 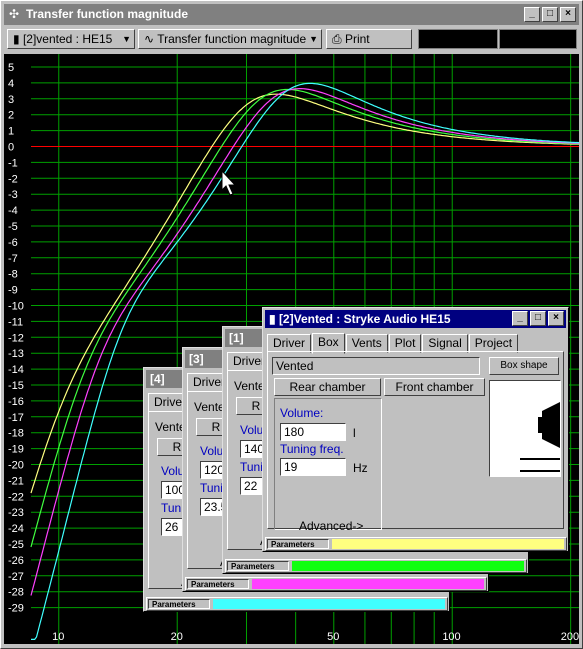 What do you see at coordinates (13, 163) in the screenshot?
I see `y-tick-label: -1` at bounding box center [13, 163].